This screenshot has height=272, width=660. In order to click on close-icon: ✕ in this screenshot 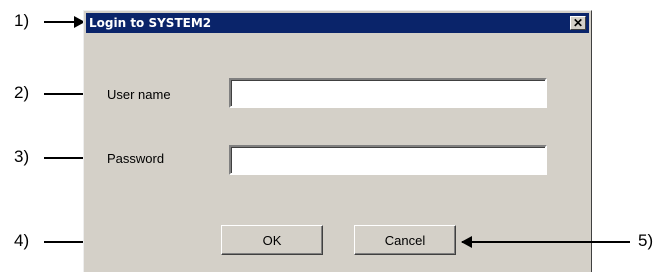, I will do `click(578, 23)`.